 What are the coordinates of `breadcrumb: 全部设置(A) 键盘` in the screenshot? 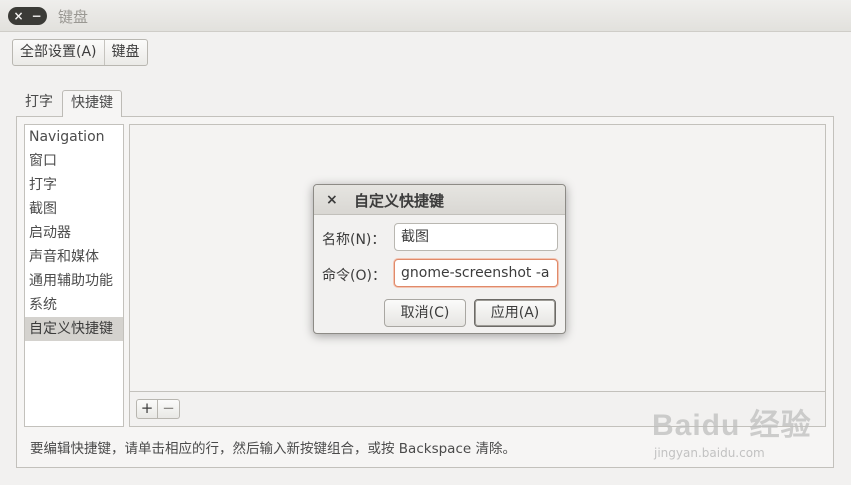 It's located at (80, 52).